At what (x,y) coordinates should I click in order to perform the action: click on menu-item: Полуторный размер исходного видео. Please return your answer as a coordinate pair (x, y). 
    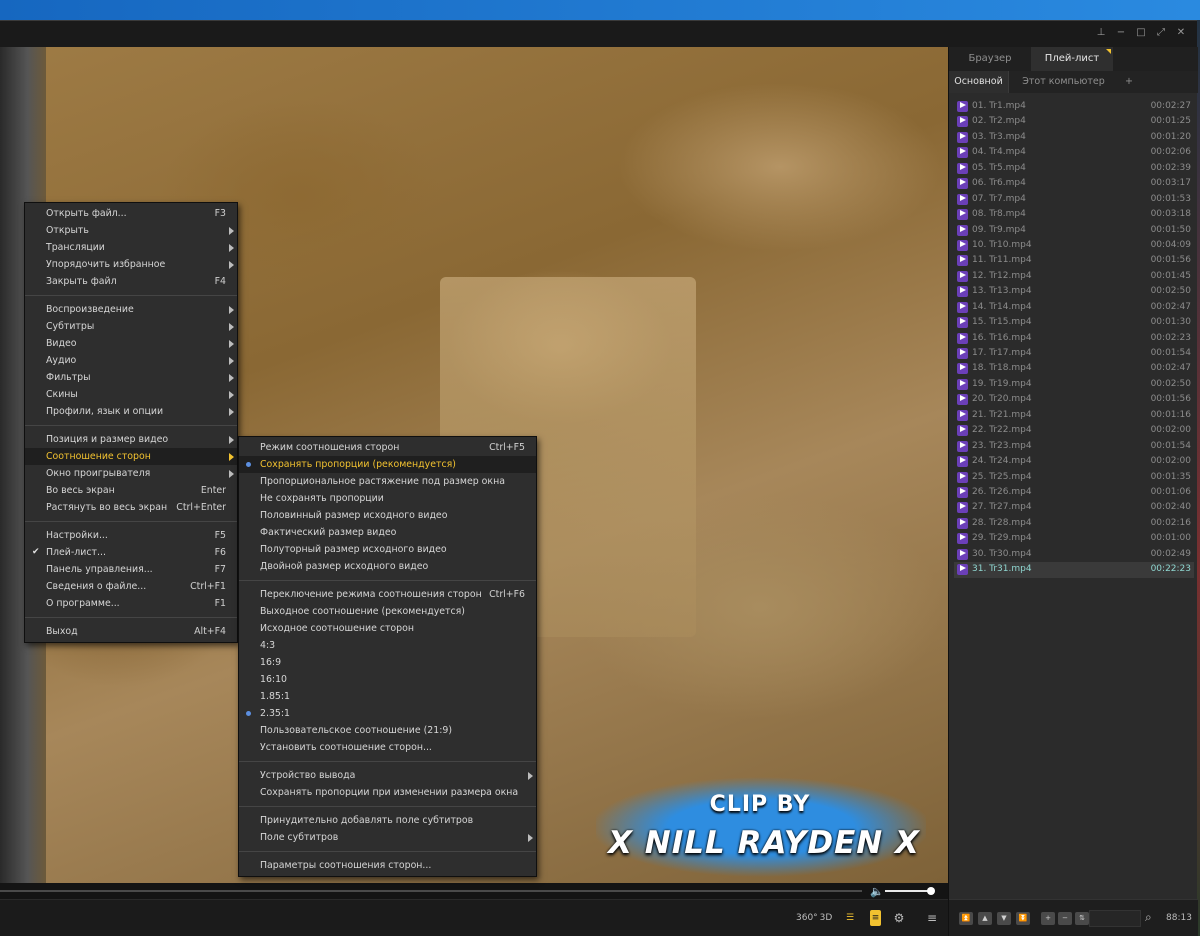
    Looking at the image, I should click on (387, 549).